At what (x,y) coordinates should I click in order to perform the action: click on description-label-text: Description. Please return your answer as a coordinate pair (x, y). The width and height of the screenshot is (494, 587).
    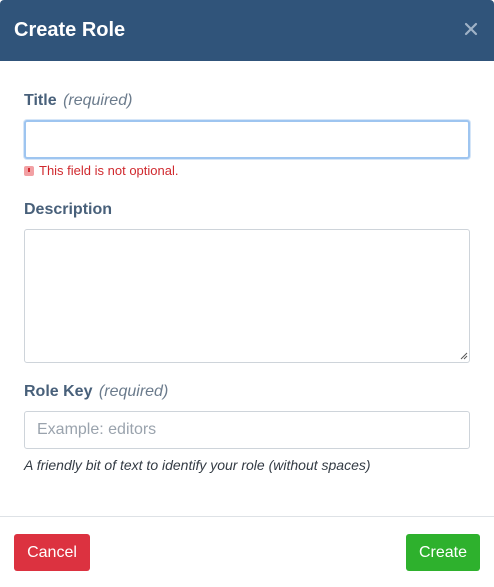
    Looking at the image, I should click on (68, 209).